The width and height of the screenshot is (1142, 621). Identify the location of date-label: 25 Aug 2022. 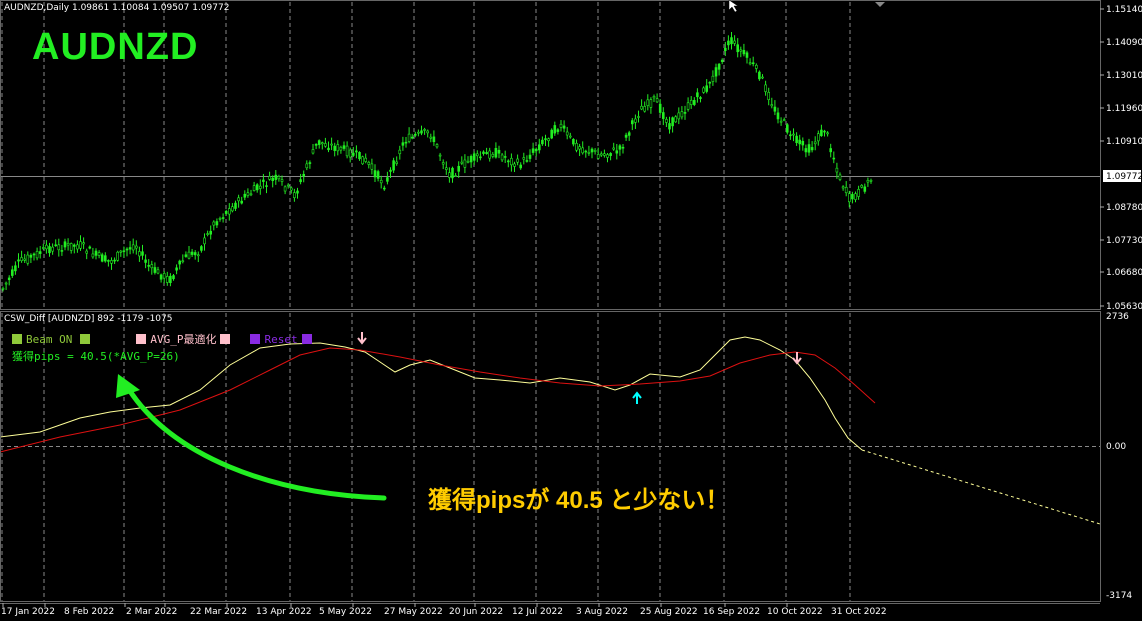
(669, 612).